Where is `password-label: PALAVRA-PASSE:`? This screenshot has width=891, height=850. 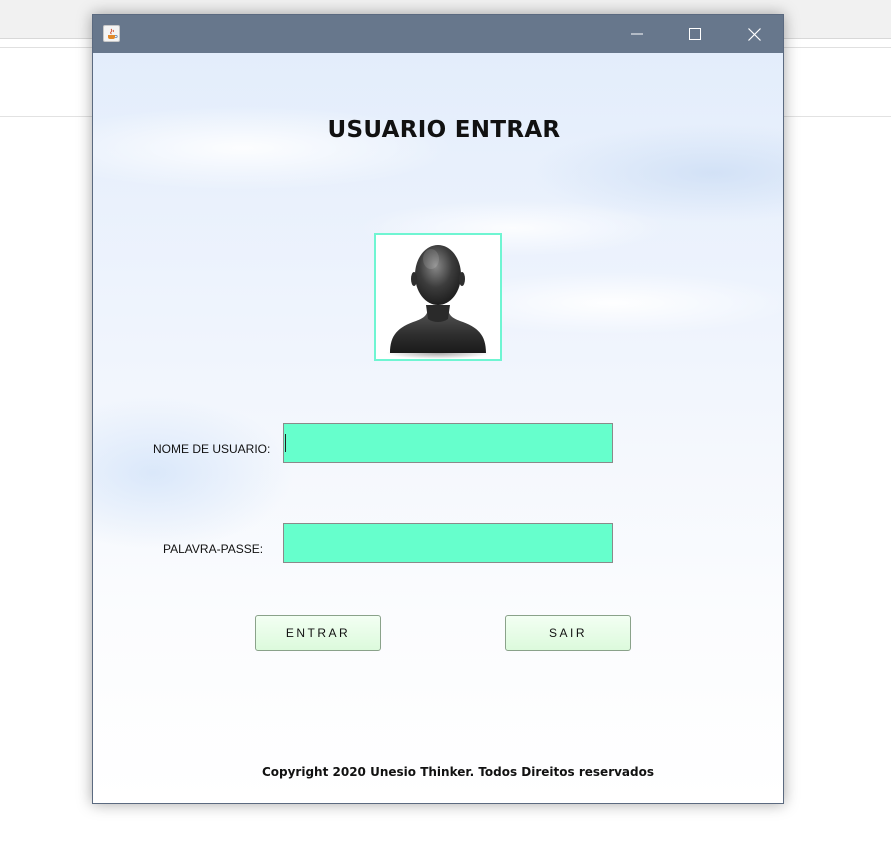 password-label: PALAVRA-PASSE: is located at coordinates (213, 549).